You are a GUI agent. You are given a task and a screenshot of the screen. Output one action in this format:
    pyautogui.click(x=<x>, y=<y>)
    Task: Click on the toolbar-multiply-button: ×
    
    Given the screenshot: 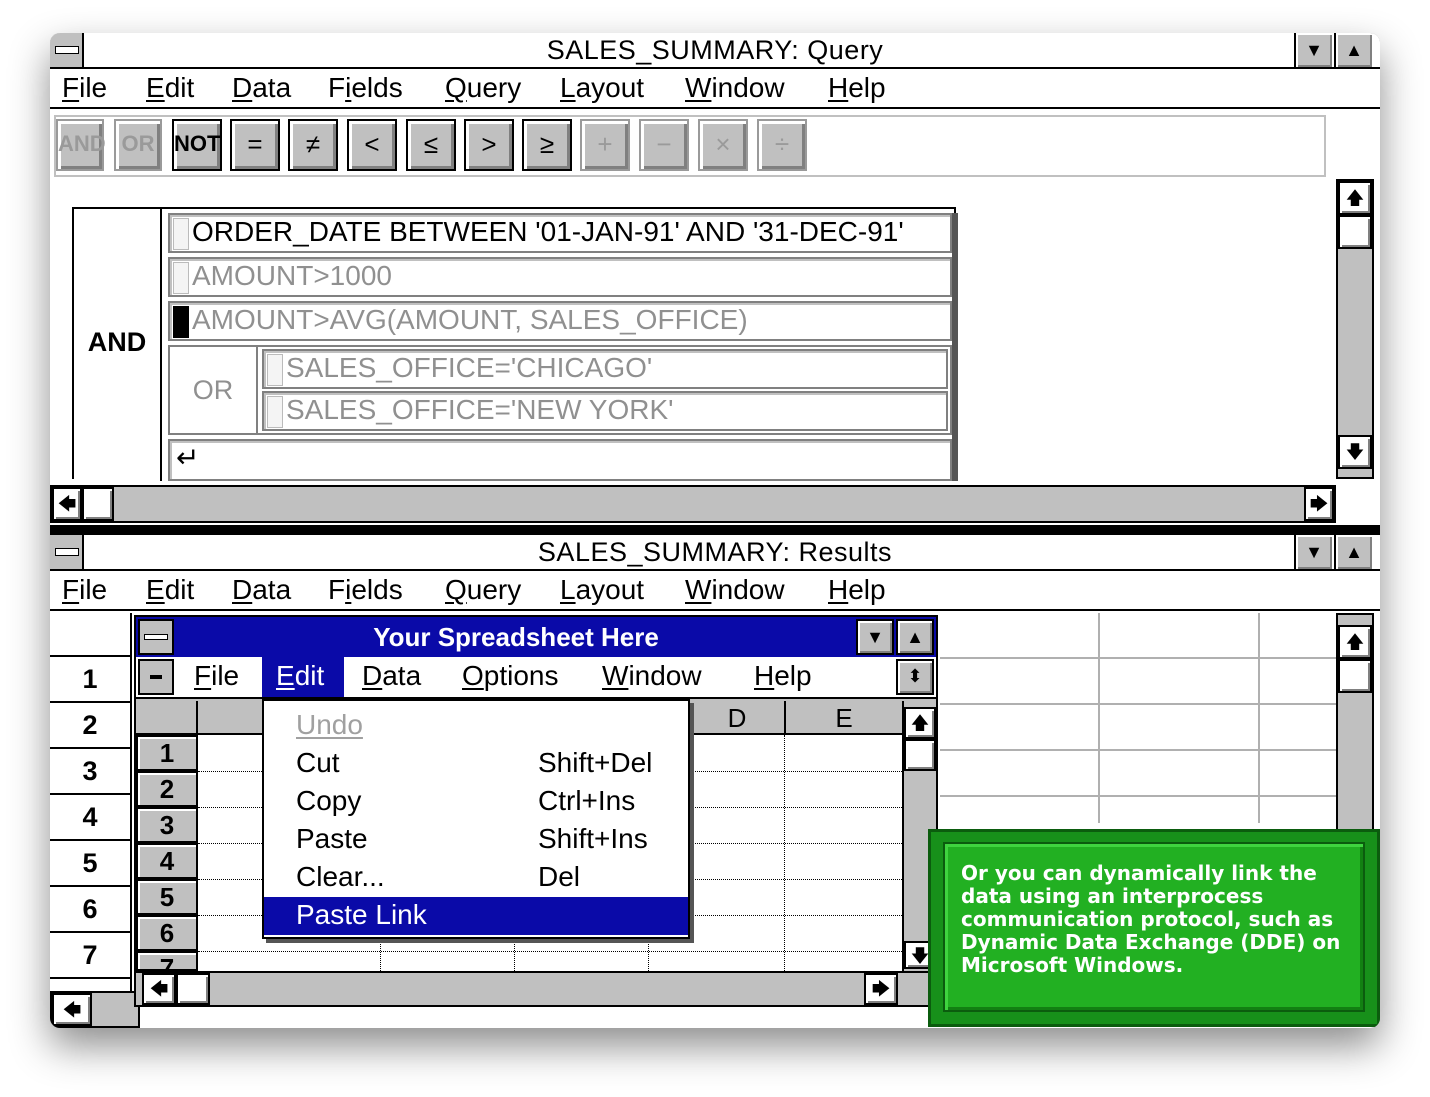 What is the action you would take?
    pyautogui.click(x=723, y=145)
    